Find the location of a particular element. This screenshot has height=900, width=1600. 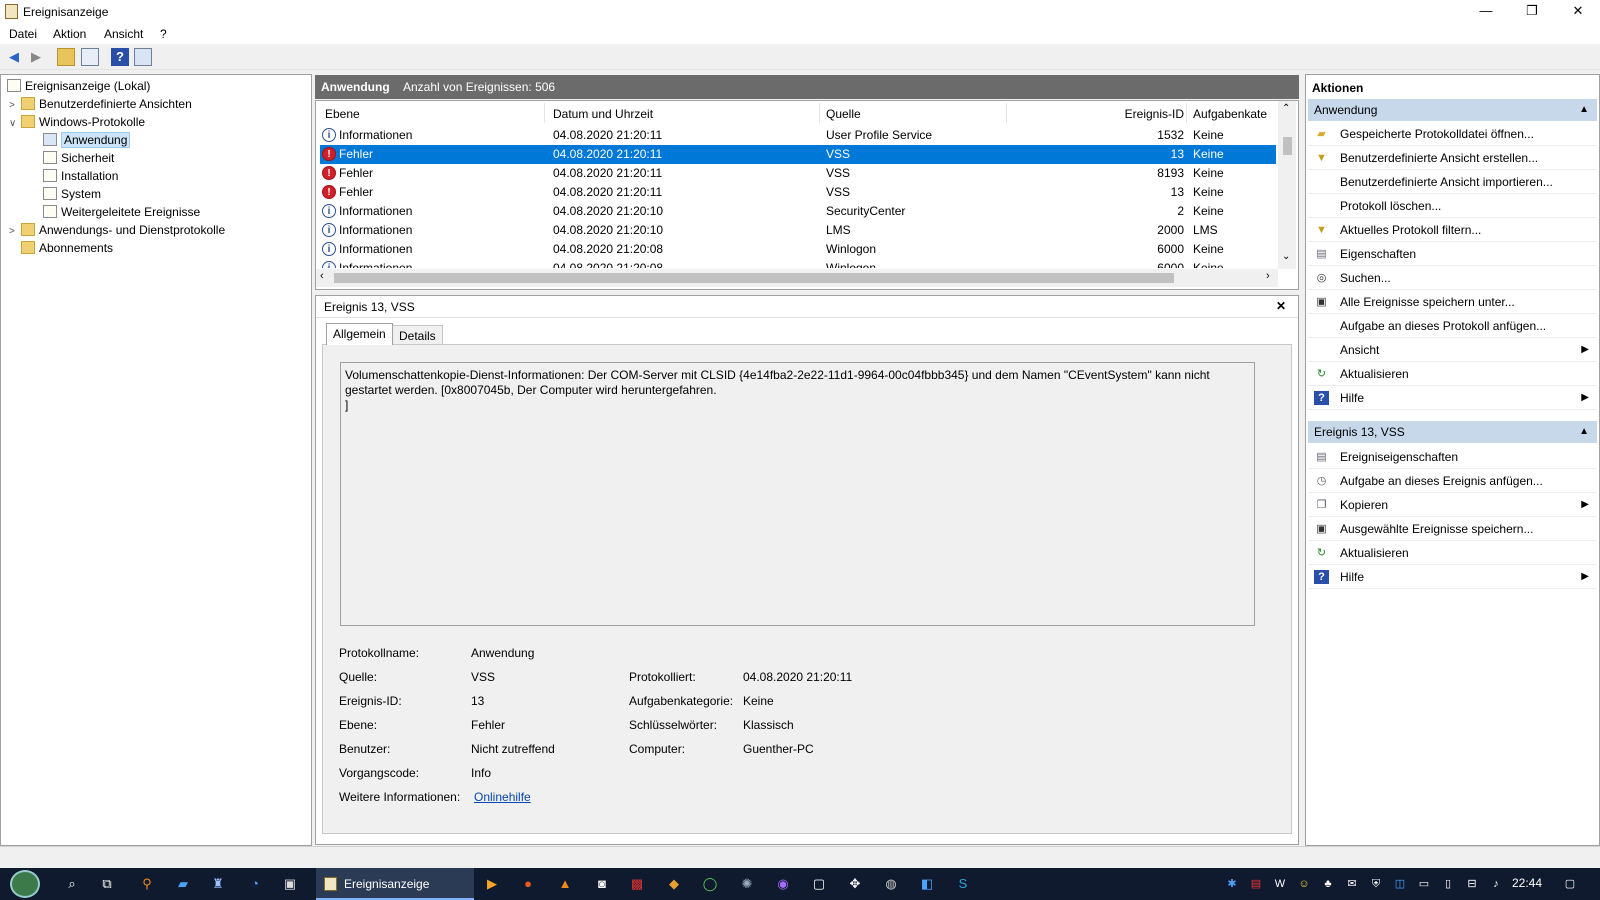

skype-icon: S is located at coordinates (963, 884).